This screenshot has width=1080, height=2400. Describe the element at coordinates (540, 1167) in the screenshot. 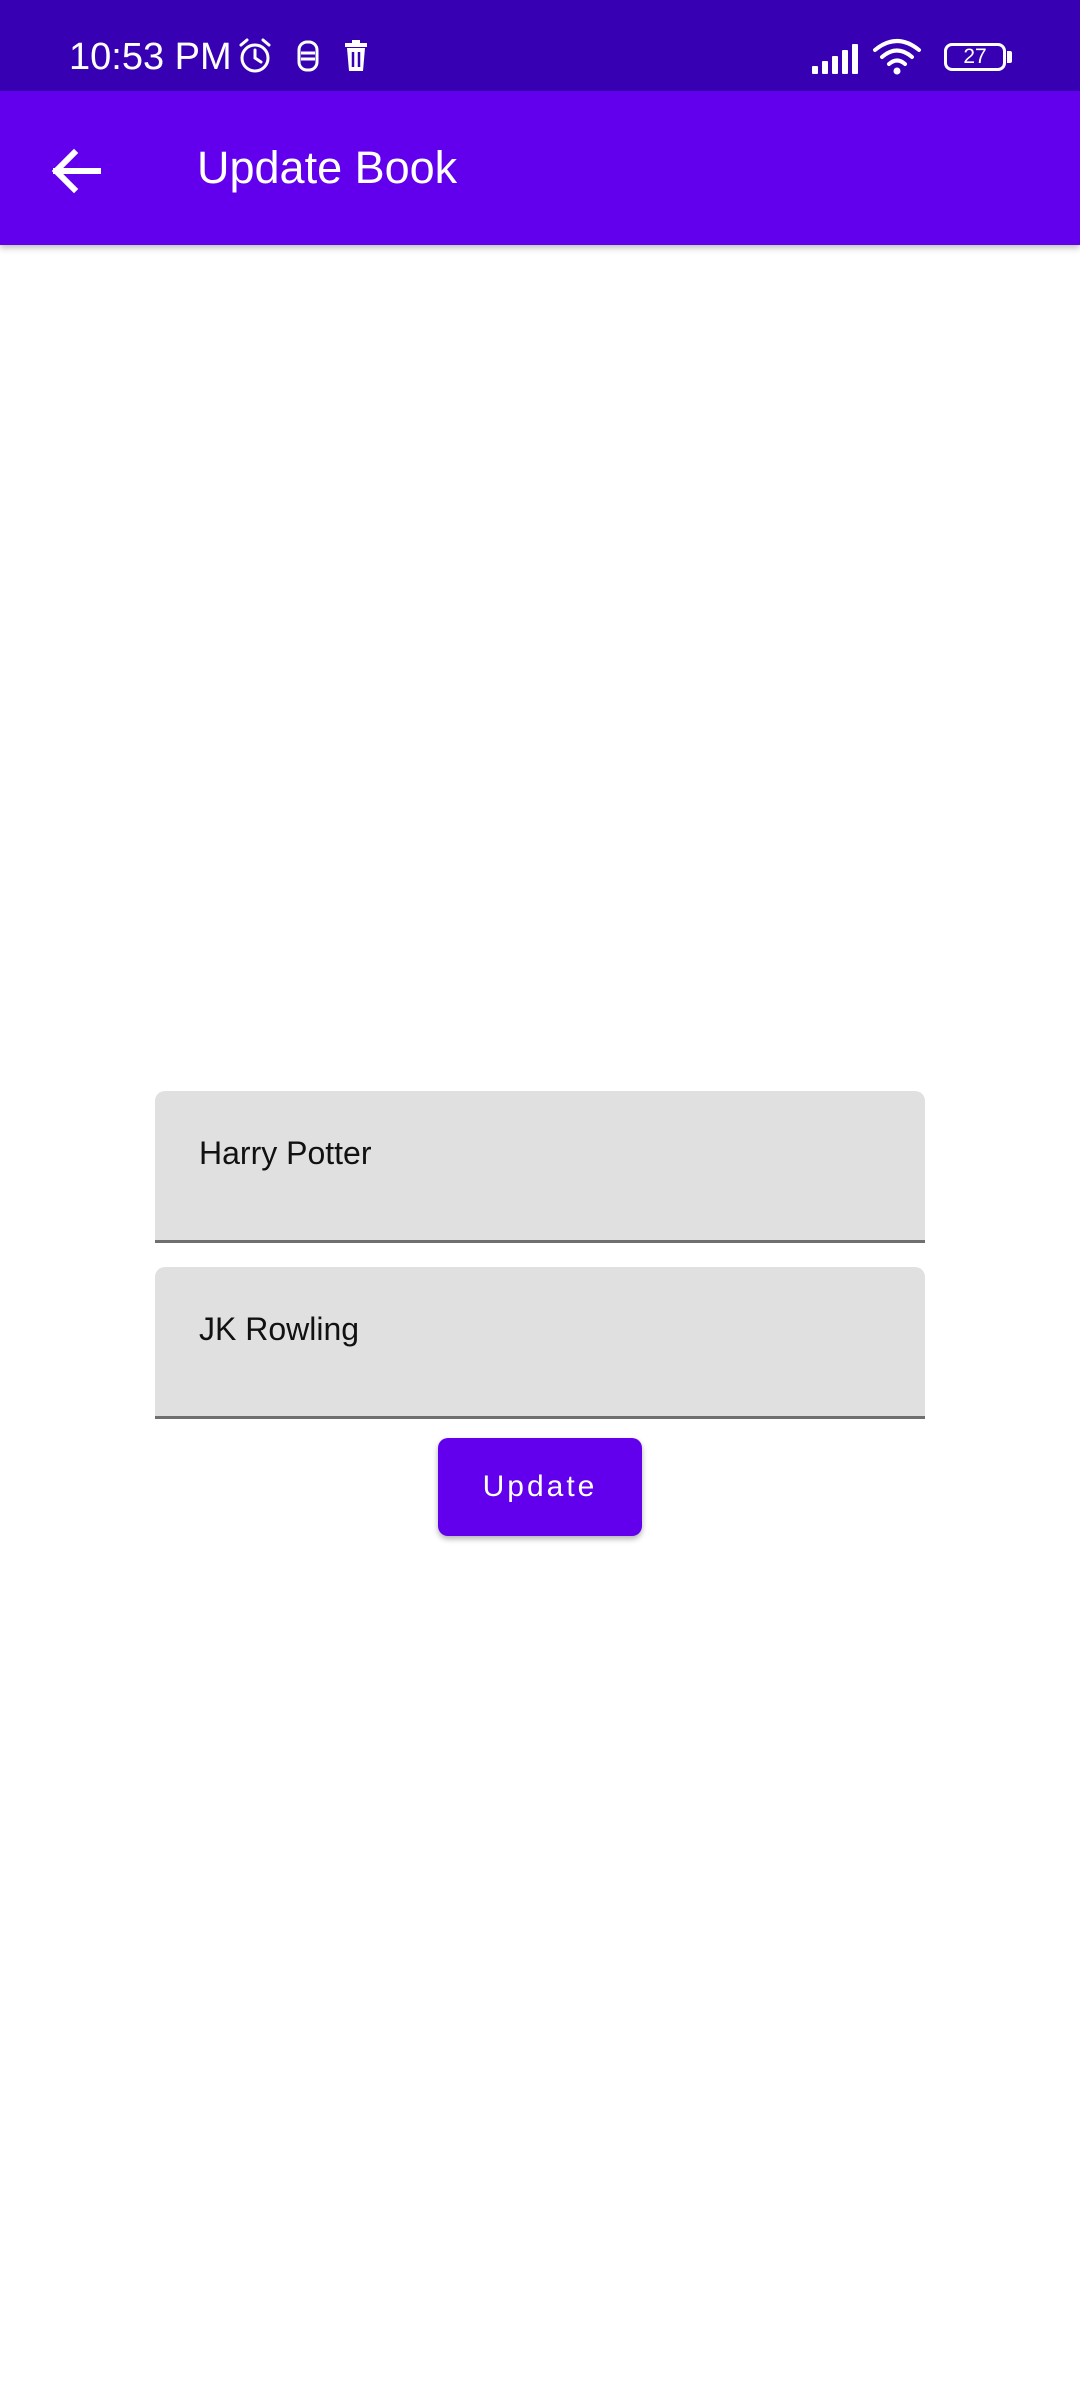

I see `book-name-field: Harry Potter` at that location.